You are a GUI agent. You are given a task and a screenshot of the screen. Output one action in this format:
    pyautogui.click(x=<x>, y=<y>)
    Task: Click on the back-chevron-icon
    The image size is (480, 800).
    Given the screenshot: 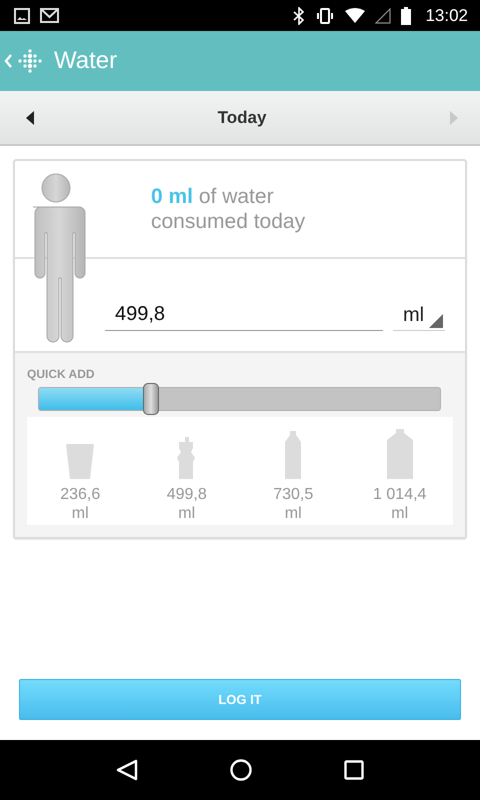 What is the action you would take?
    pyautogui.click(x=8, y=61)
    